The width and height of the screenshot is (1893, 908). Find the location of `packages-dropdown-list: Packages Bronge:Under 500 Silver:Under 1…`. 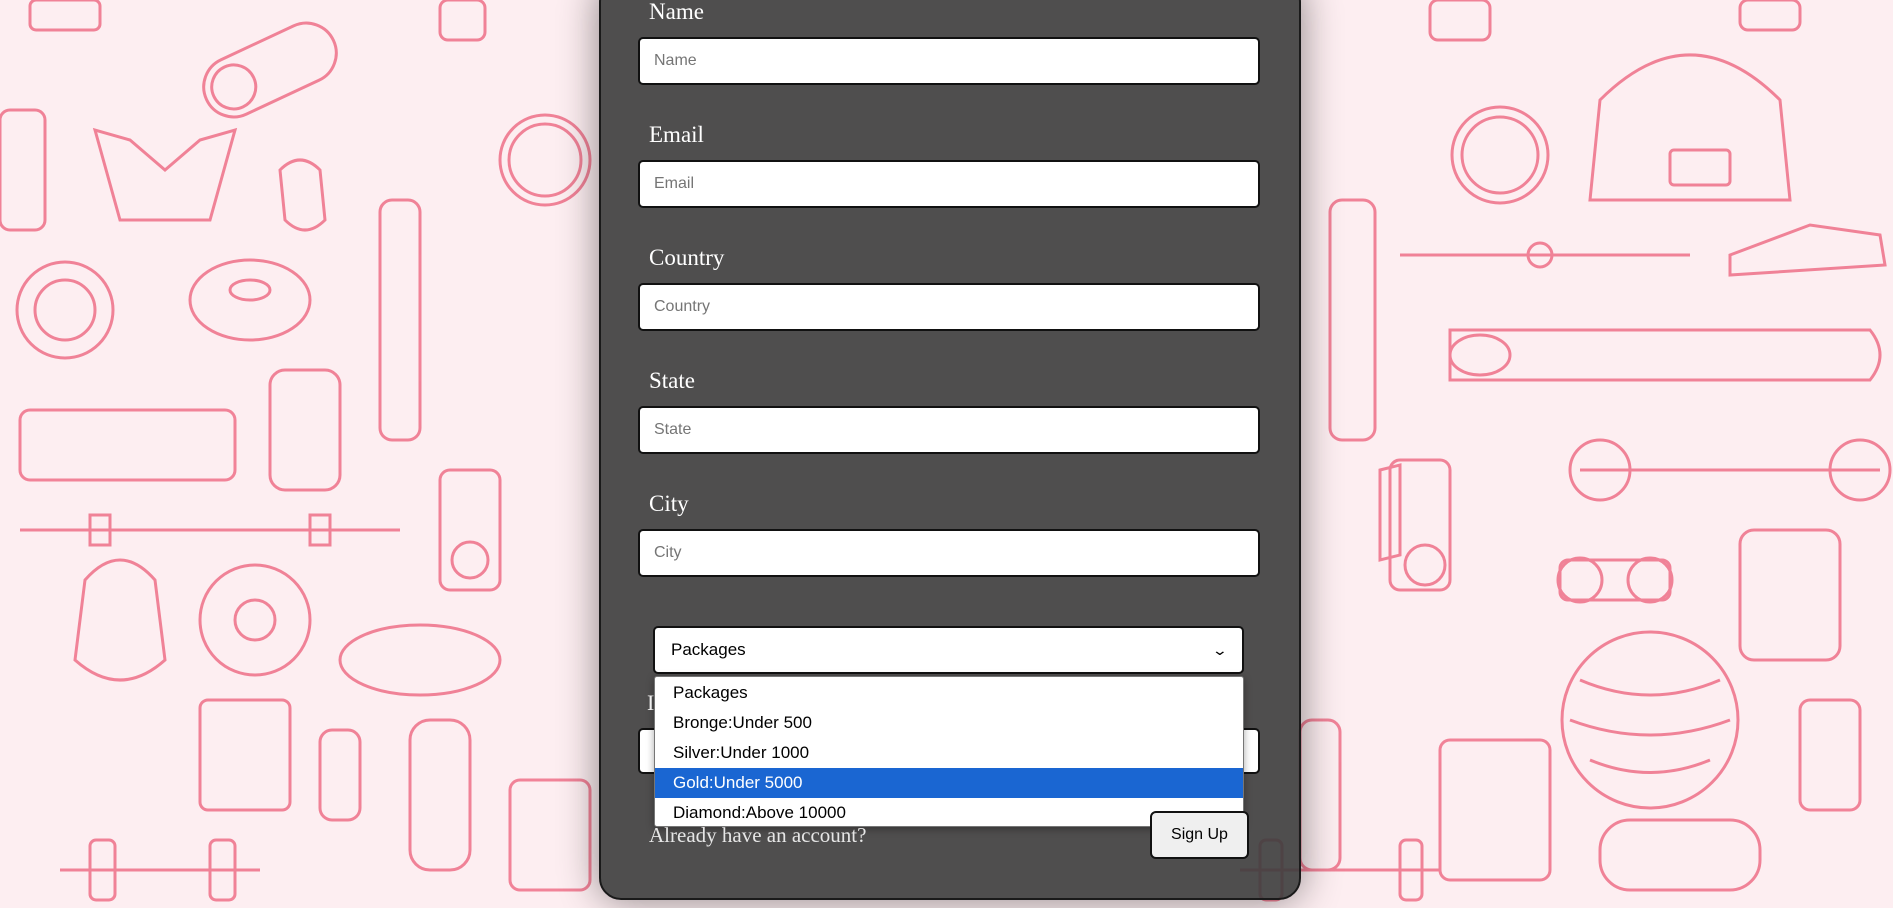

packages-dropdown-list: Packages Bronge:Under 500 Silver:Under 1… is located at coordinates (949, 751).